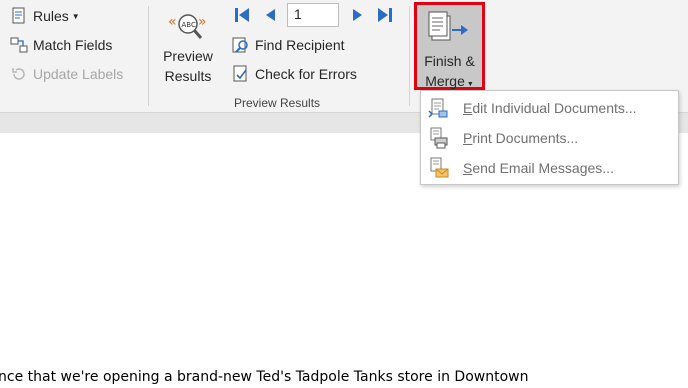 The height and width of the screenshot is (388, 688). Describe the element at coordinates (78, 74) in the screenshot. I see `update-labels-label: Update Labels` at that location.